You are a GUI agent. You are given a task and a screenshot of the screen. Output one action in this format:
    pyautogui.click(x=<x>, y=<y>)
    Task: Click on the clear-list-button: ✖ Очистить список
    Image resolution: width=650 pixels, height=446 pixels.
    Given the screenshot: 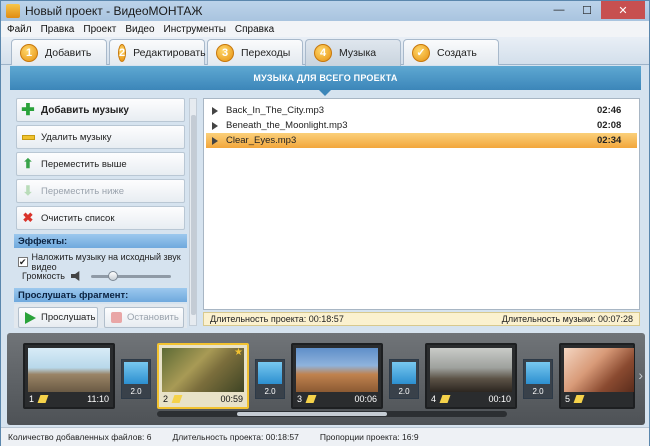 What is the action you would take?
    pyautogui.click(x=100, y=218)
    